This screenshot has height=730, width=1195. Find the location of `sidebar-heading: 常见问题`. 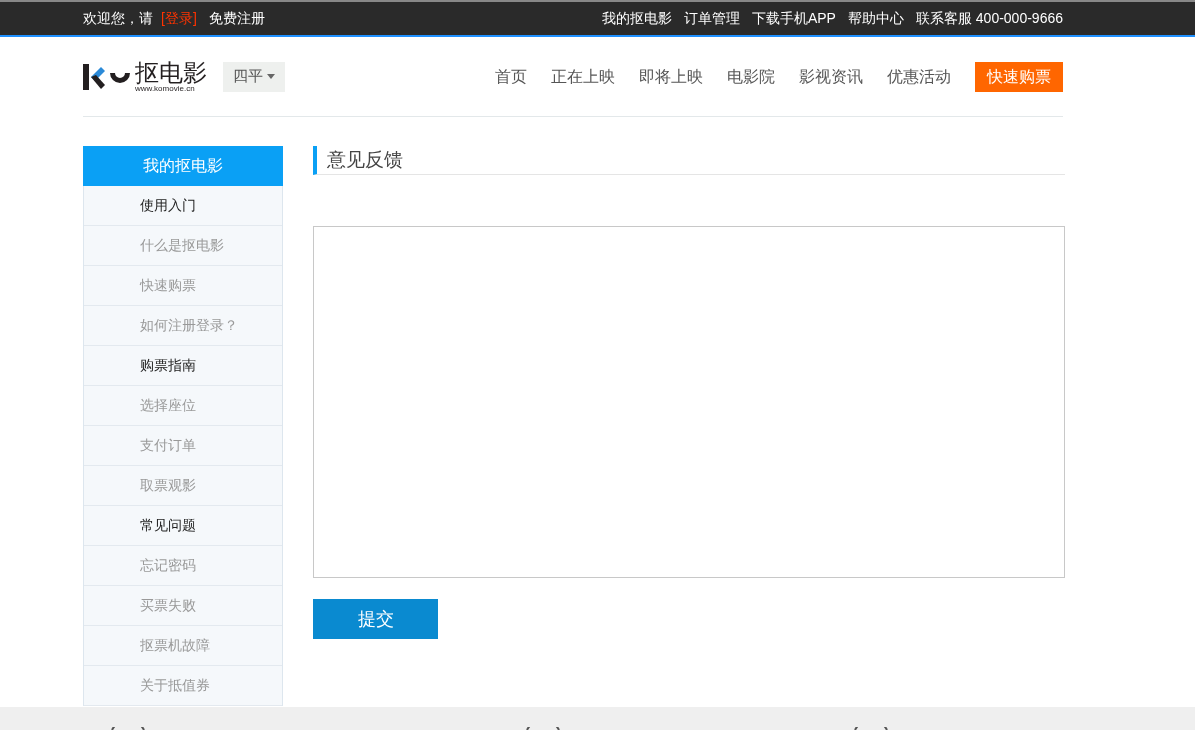

sidebar-heading: 常见问题 is located at coordinates (183, 526).